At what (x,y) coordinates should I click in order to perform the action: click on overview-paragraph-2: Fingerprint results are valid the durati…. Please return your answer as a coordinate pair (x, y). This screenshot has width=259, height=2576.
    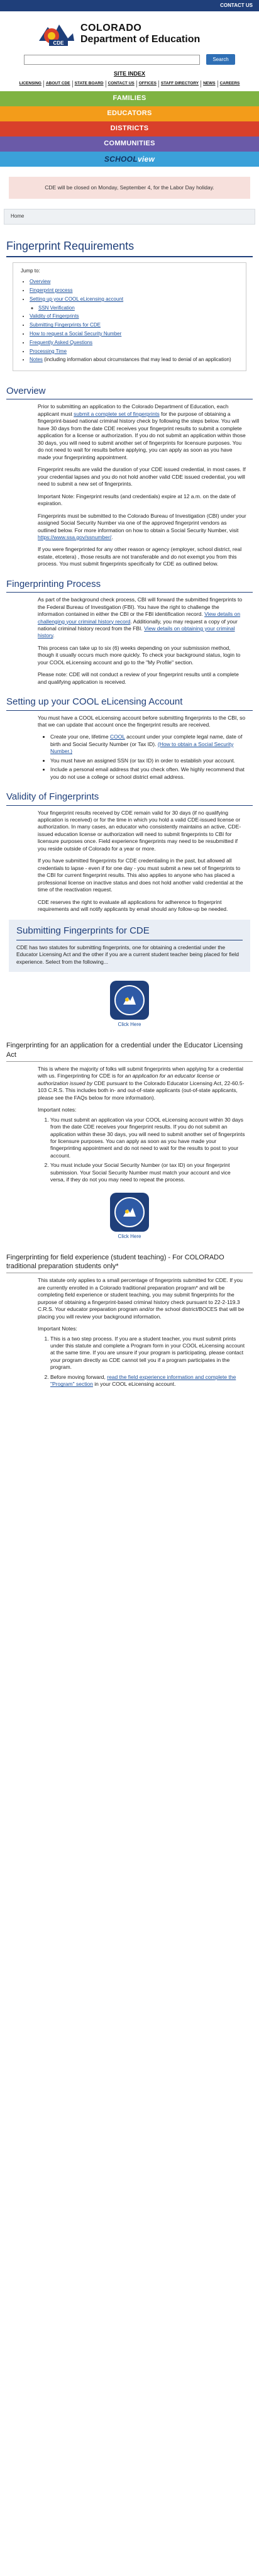
    Looking at the image, I should click on (142, 477).